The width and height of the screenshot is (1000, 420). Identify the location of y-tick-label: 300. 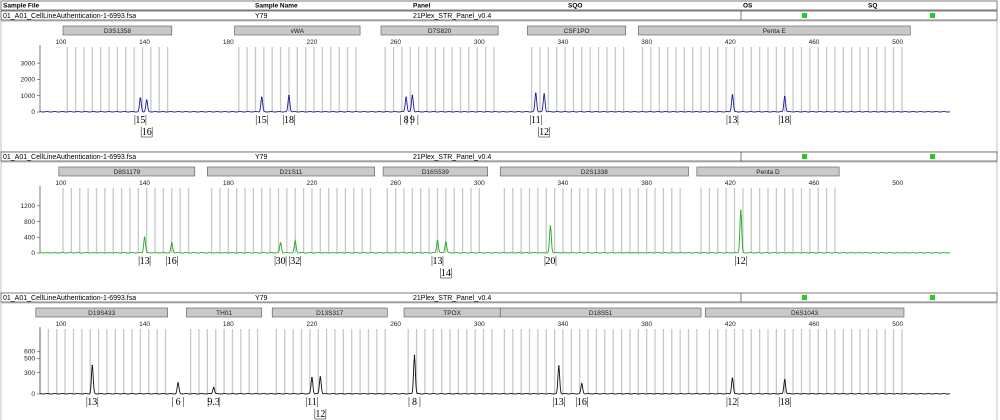
(29, 373).